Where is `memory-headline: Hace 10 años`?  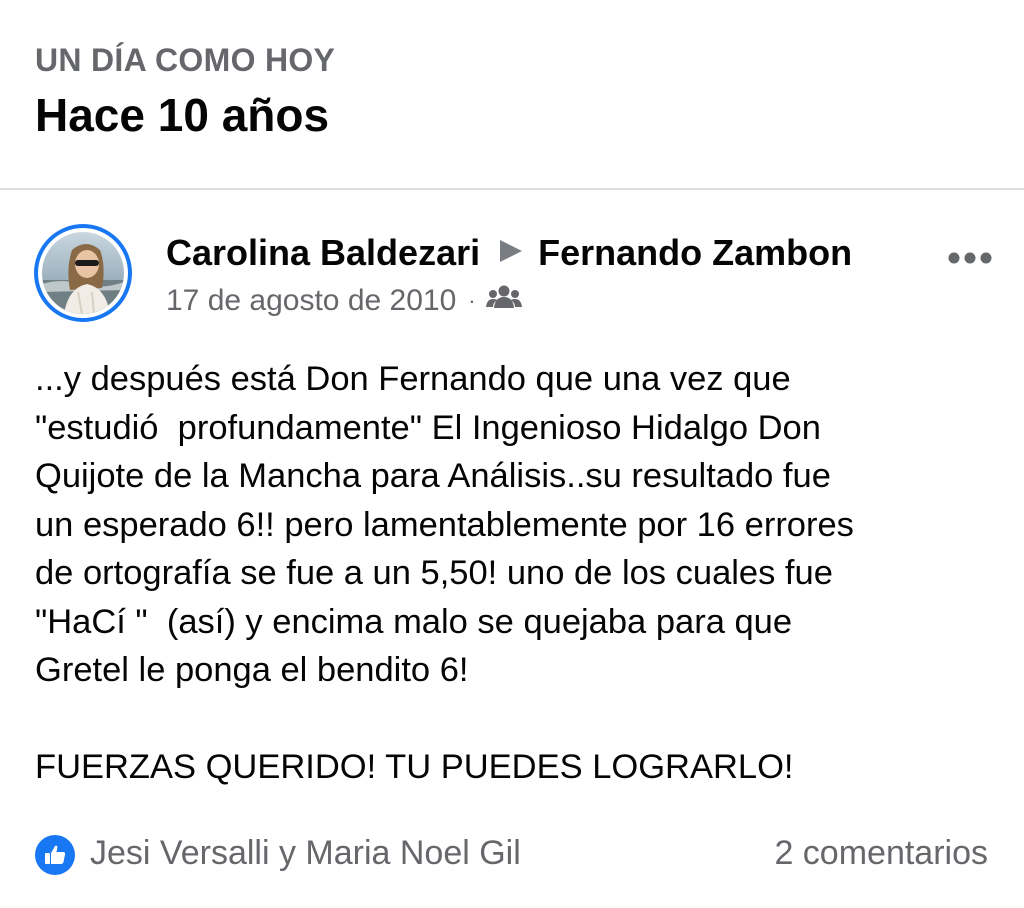 memory-headline: Hace 10 años is located at coordinates (182, 115).